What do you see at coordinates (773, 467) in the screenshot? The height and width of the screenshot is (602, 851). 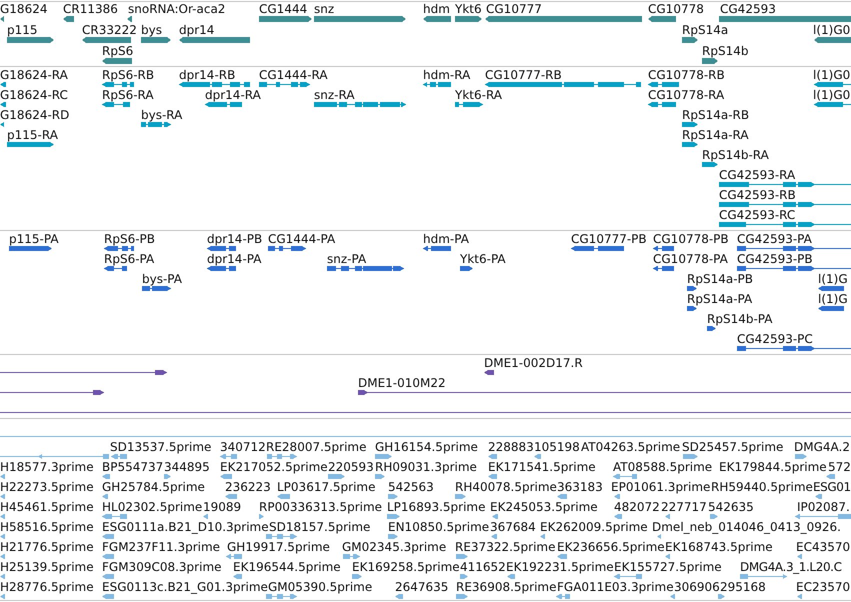 I see `est-label: EK179844.5prime` at bounding box center [773, 467].